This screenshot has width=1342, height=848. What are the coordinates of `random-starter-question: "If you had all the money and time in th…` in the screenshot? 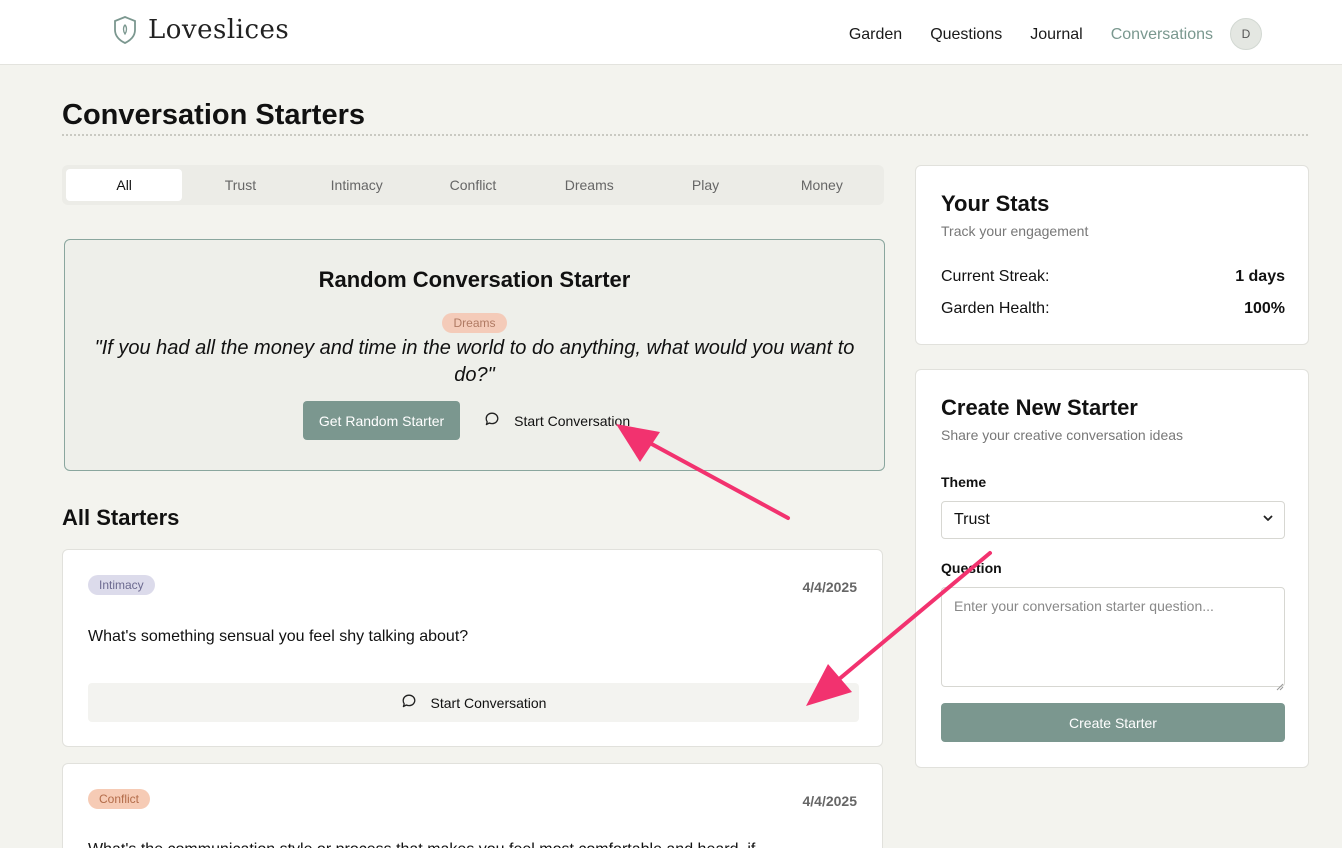 It's located at (474, 361).